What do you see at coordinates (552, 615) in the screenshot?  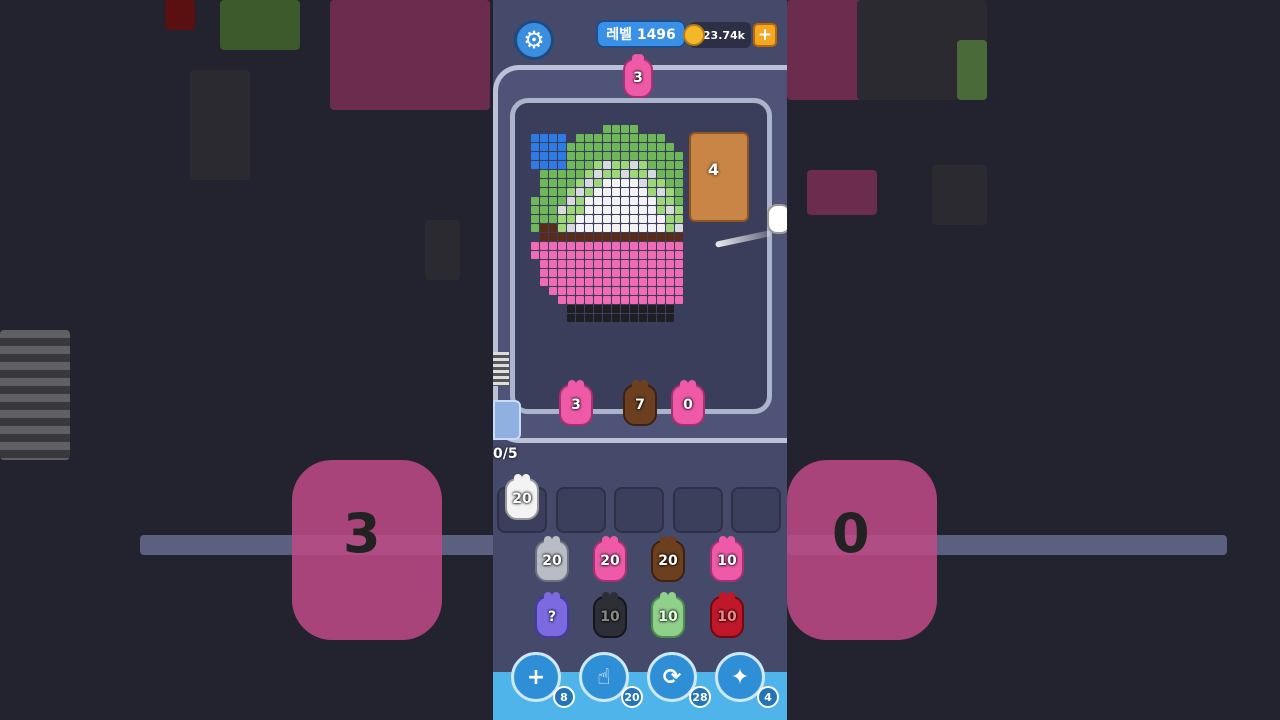 I see `pig-grid-item: ?` at bounding box center [552, 615].